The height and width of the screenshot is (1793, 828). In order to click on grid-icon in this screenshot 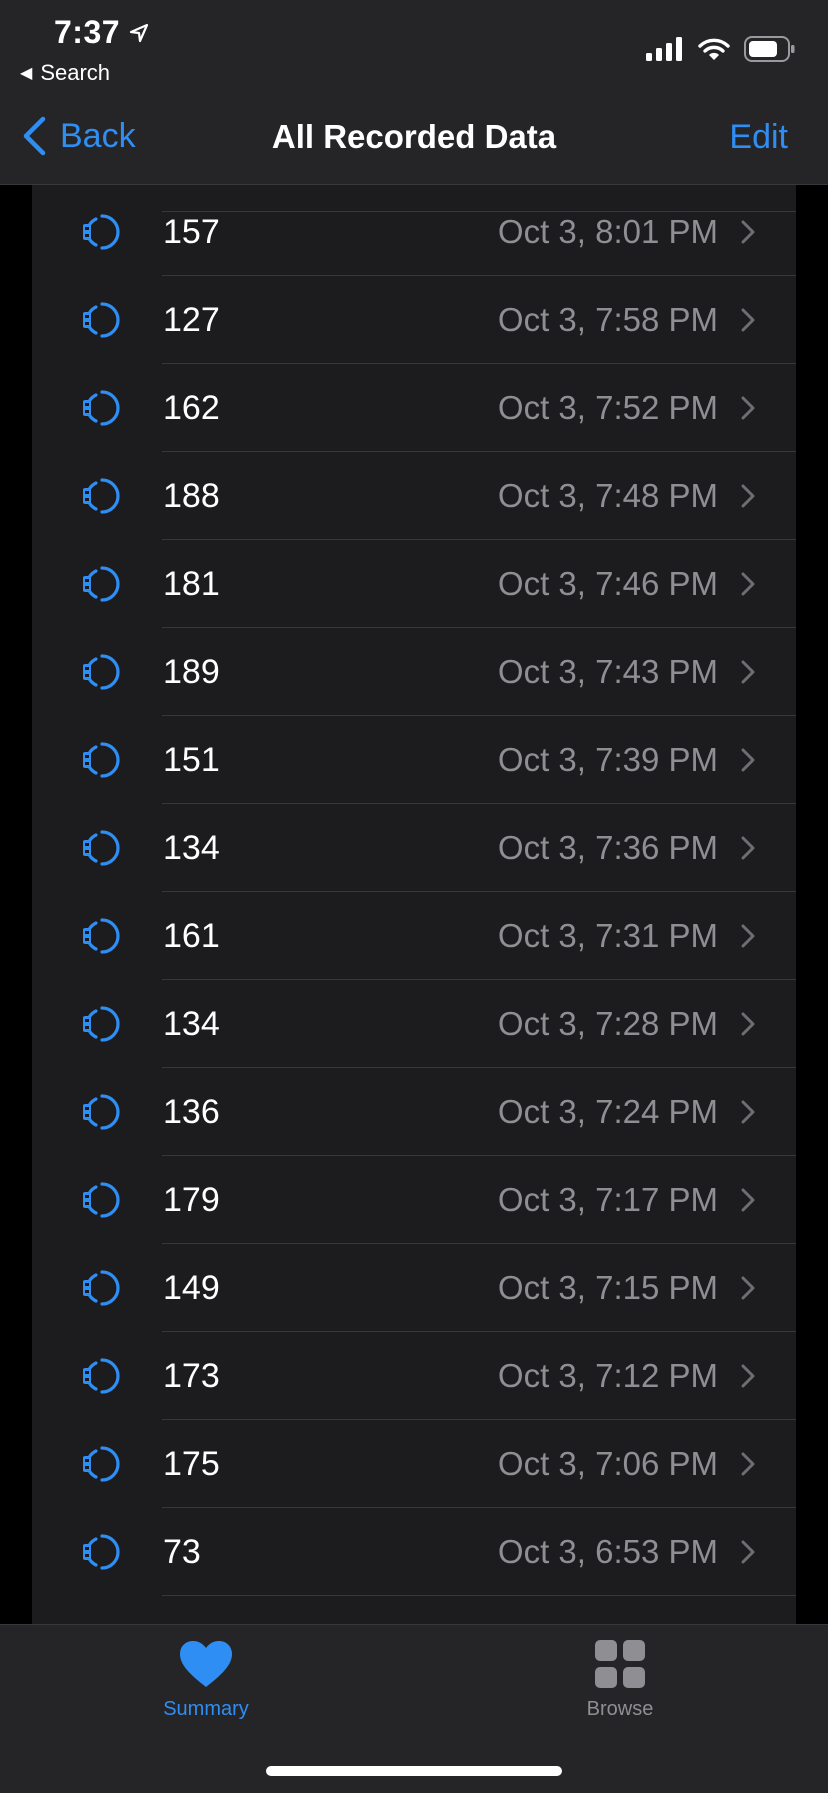, I will do `click(620, 1664)`.